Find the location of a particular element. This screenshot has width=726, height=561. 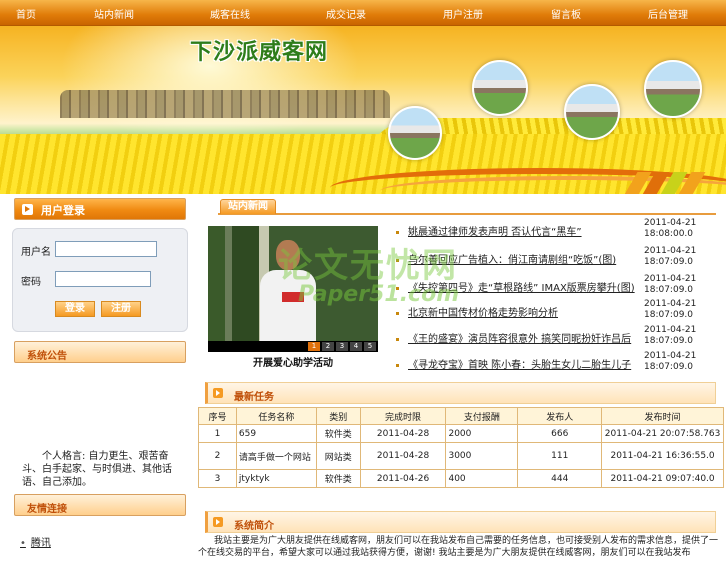

task-published-time: 2011-04-21 09:07:40.0 is located at coordinates (662, 478).